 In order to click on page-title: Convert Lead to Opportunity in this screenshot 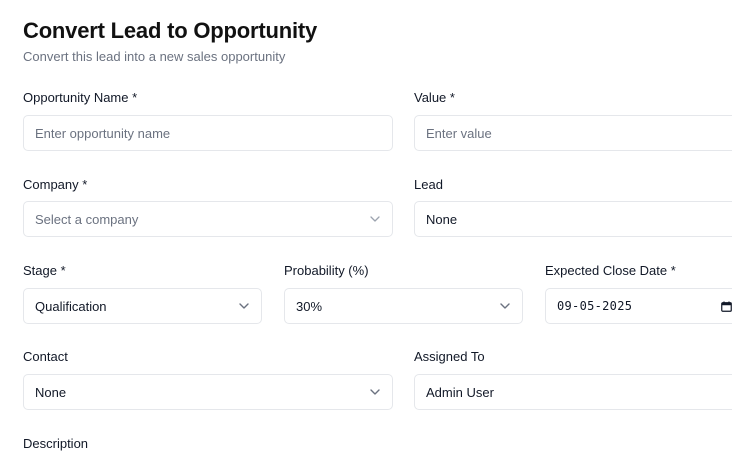, I will do `click(170, 30)`.